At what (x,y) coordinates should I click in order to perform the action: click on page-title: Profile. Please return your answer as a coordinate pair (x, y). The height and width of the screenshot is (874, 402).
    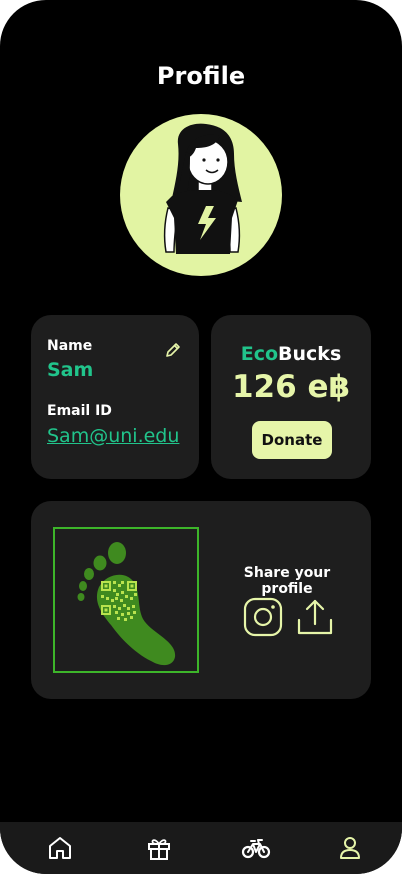
    Looking at the image, I should click on (201, 76).